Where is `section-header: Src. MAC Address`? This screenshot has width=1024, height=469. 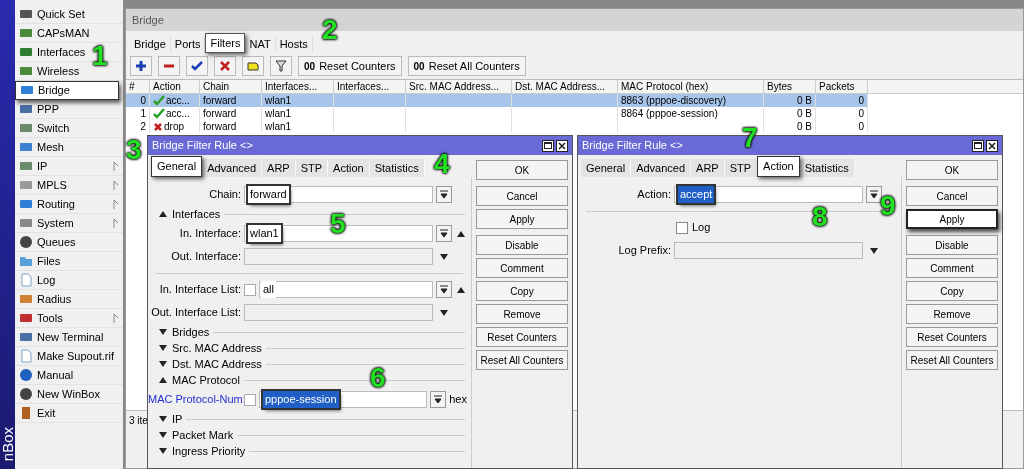 section-header: Src. MAC Address is located at coordinates (217, 348).